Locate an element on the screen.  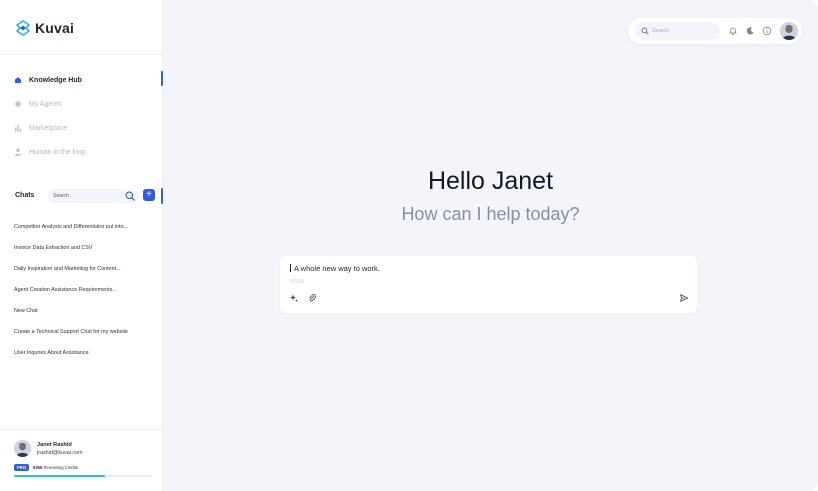
credits-progress-fill is located at coordinates (60, 476).